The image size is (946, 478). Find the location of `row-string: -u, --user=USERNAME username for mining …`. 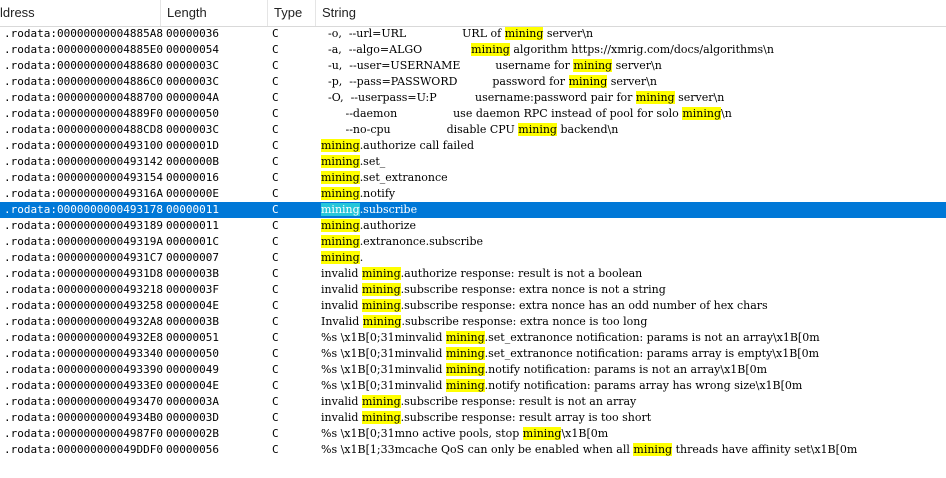

row-string: -u, --user=USERNAME username for mining … is located at coordinates (491, 65).